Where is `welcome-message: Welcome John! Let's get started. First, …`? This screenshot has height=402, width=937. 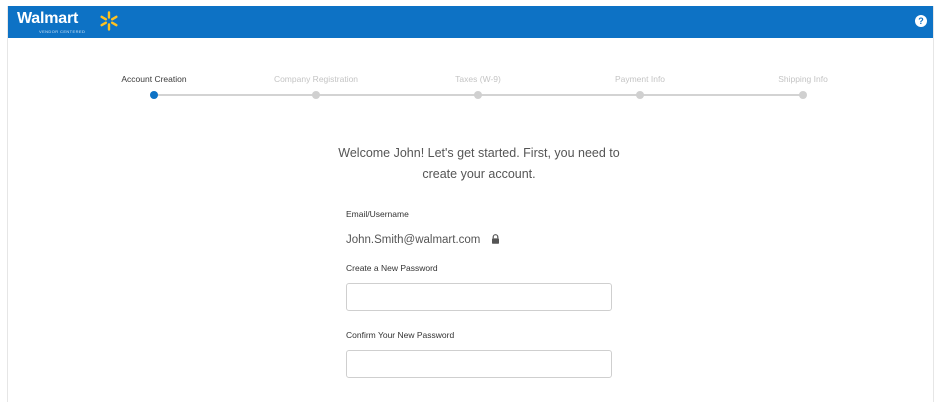
welcome-message: Welcome John! Let's get started. First, … is located at coordinates (472, 164).